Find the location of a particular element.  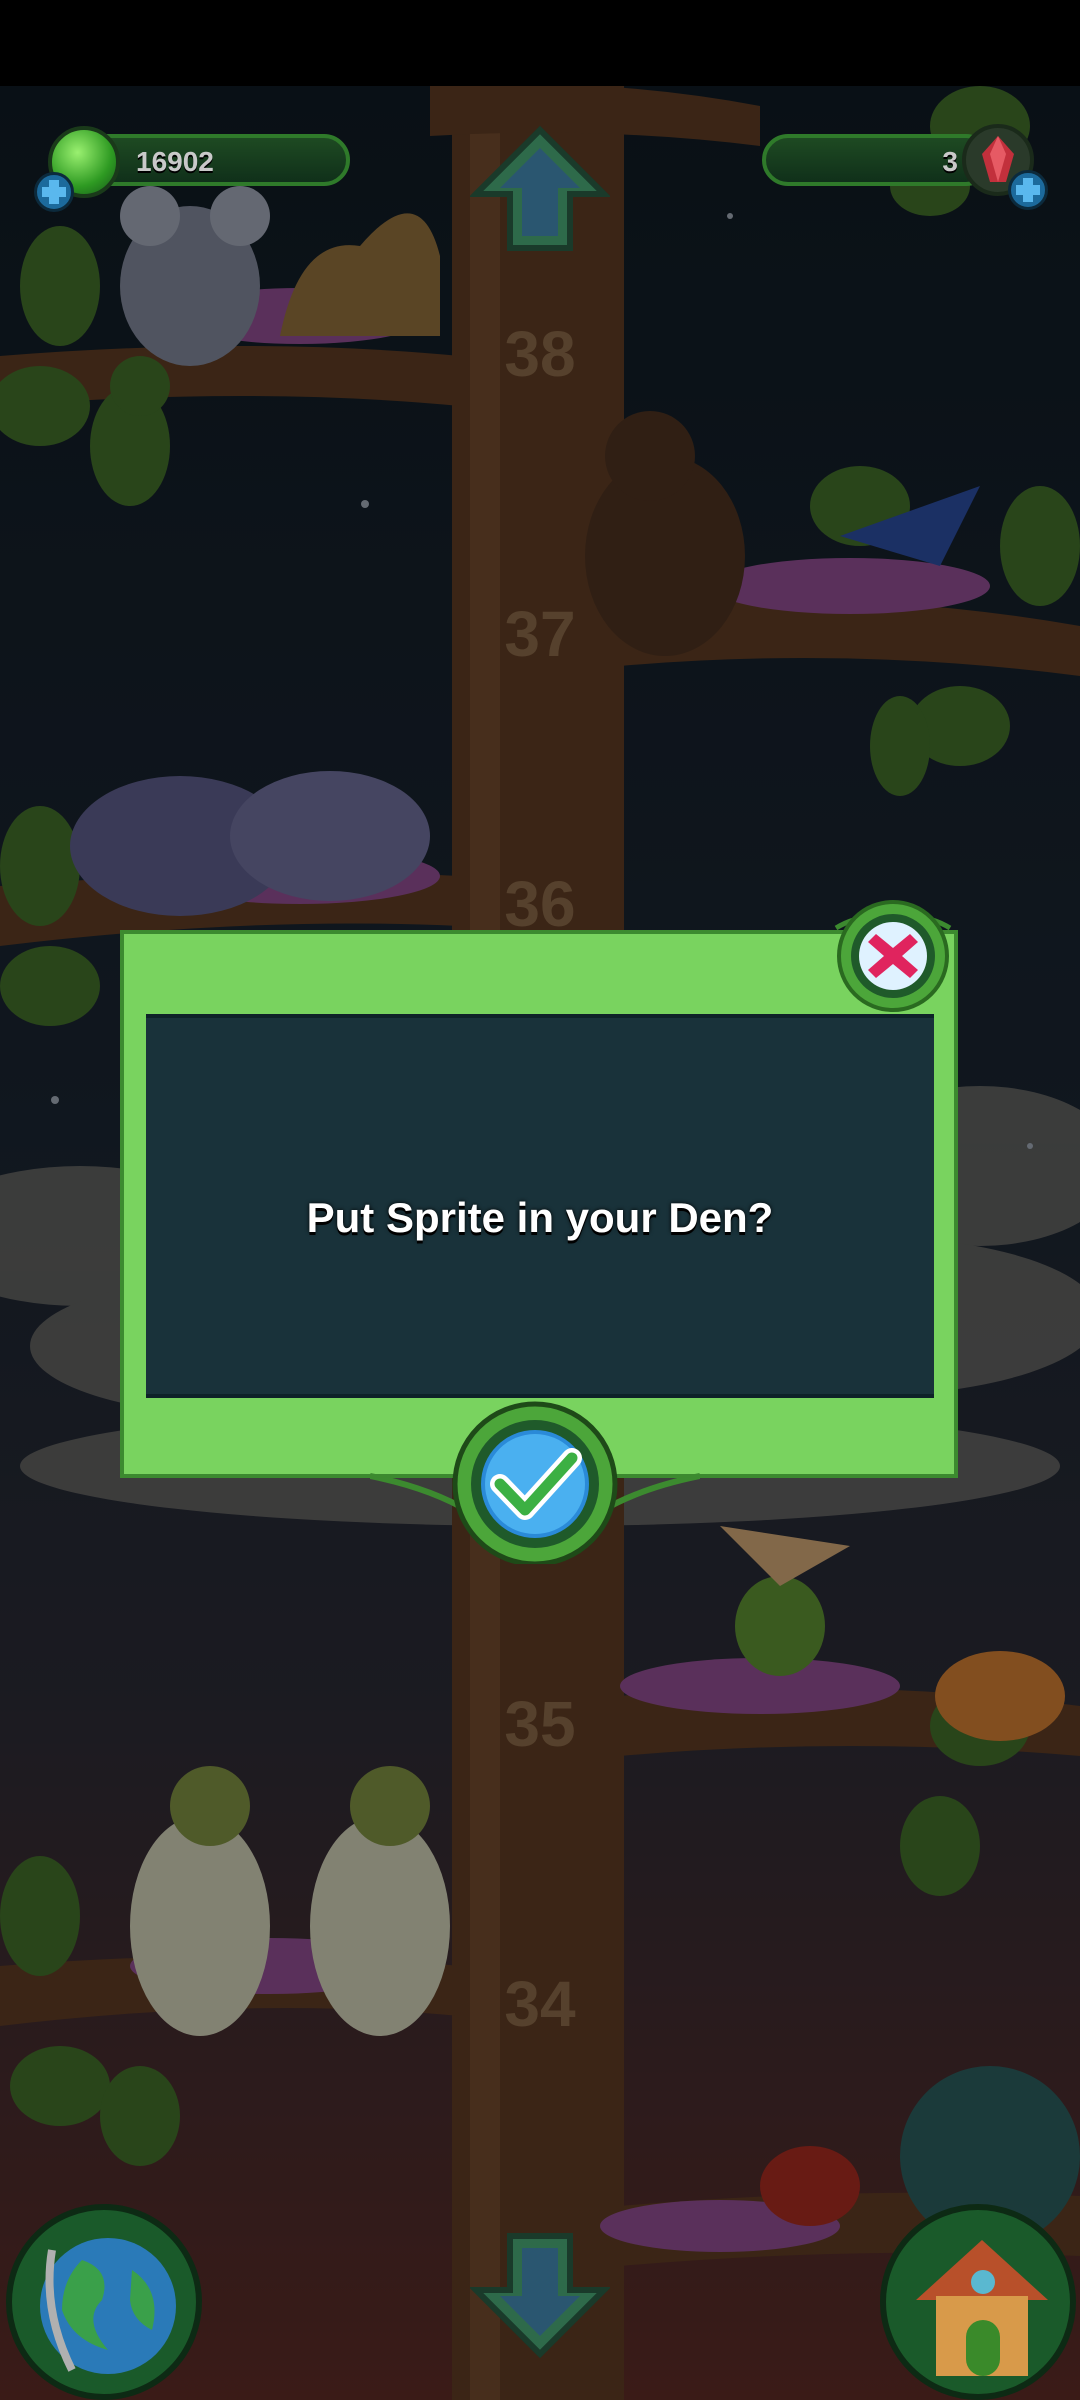

den-button is located at coordinates (978, 2302).